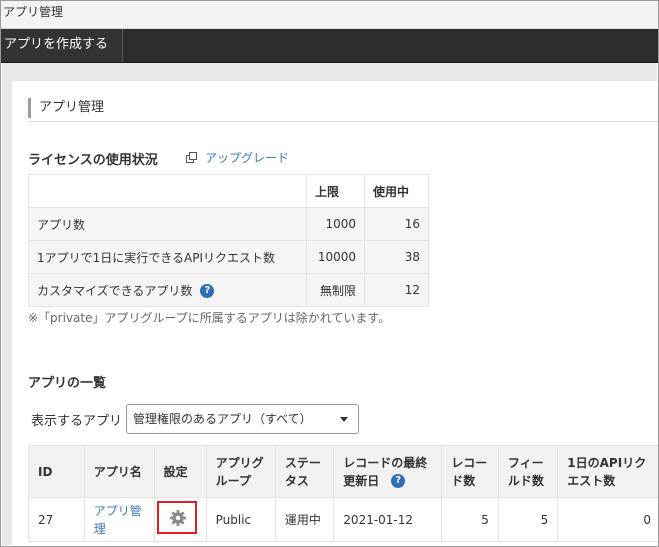 The width and height of the screenshot is (659, 547). I want to click on app-records: 5, so click(470, 519).